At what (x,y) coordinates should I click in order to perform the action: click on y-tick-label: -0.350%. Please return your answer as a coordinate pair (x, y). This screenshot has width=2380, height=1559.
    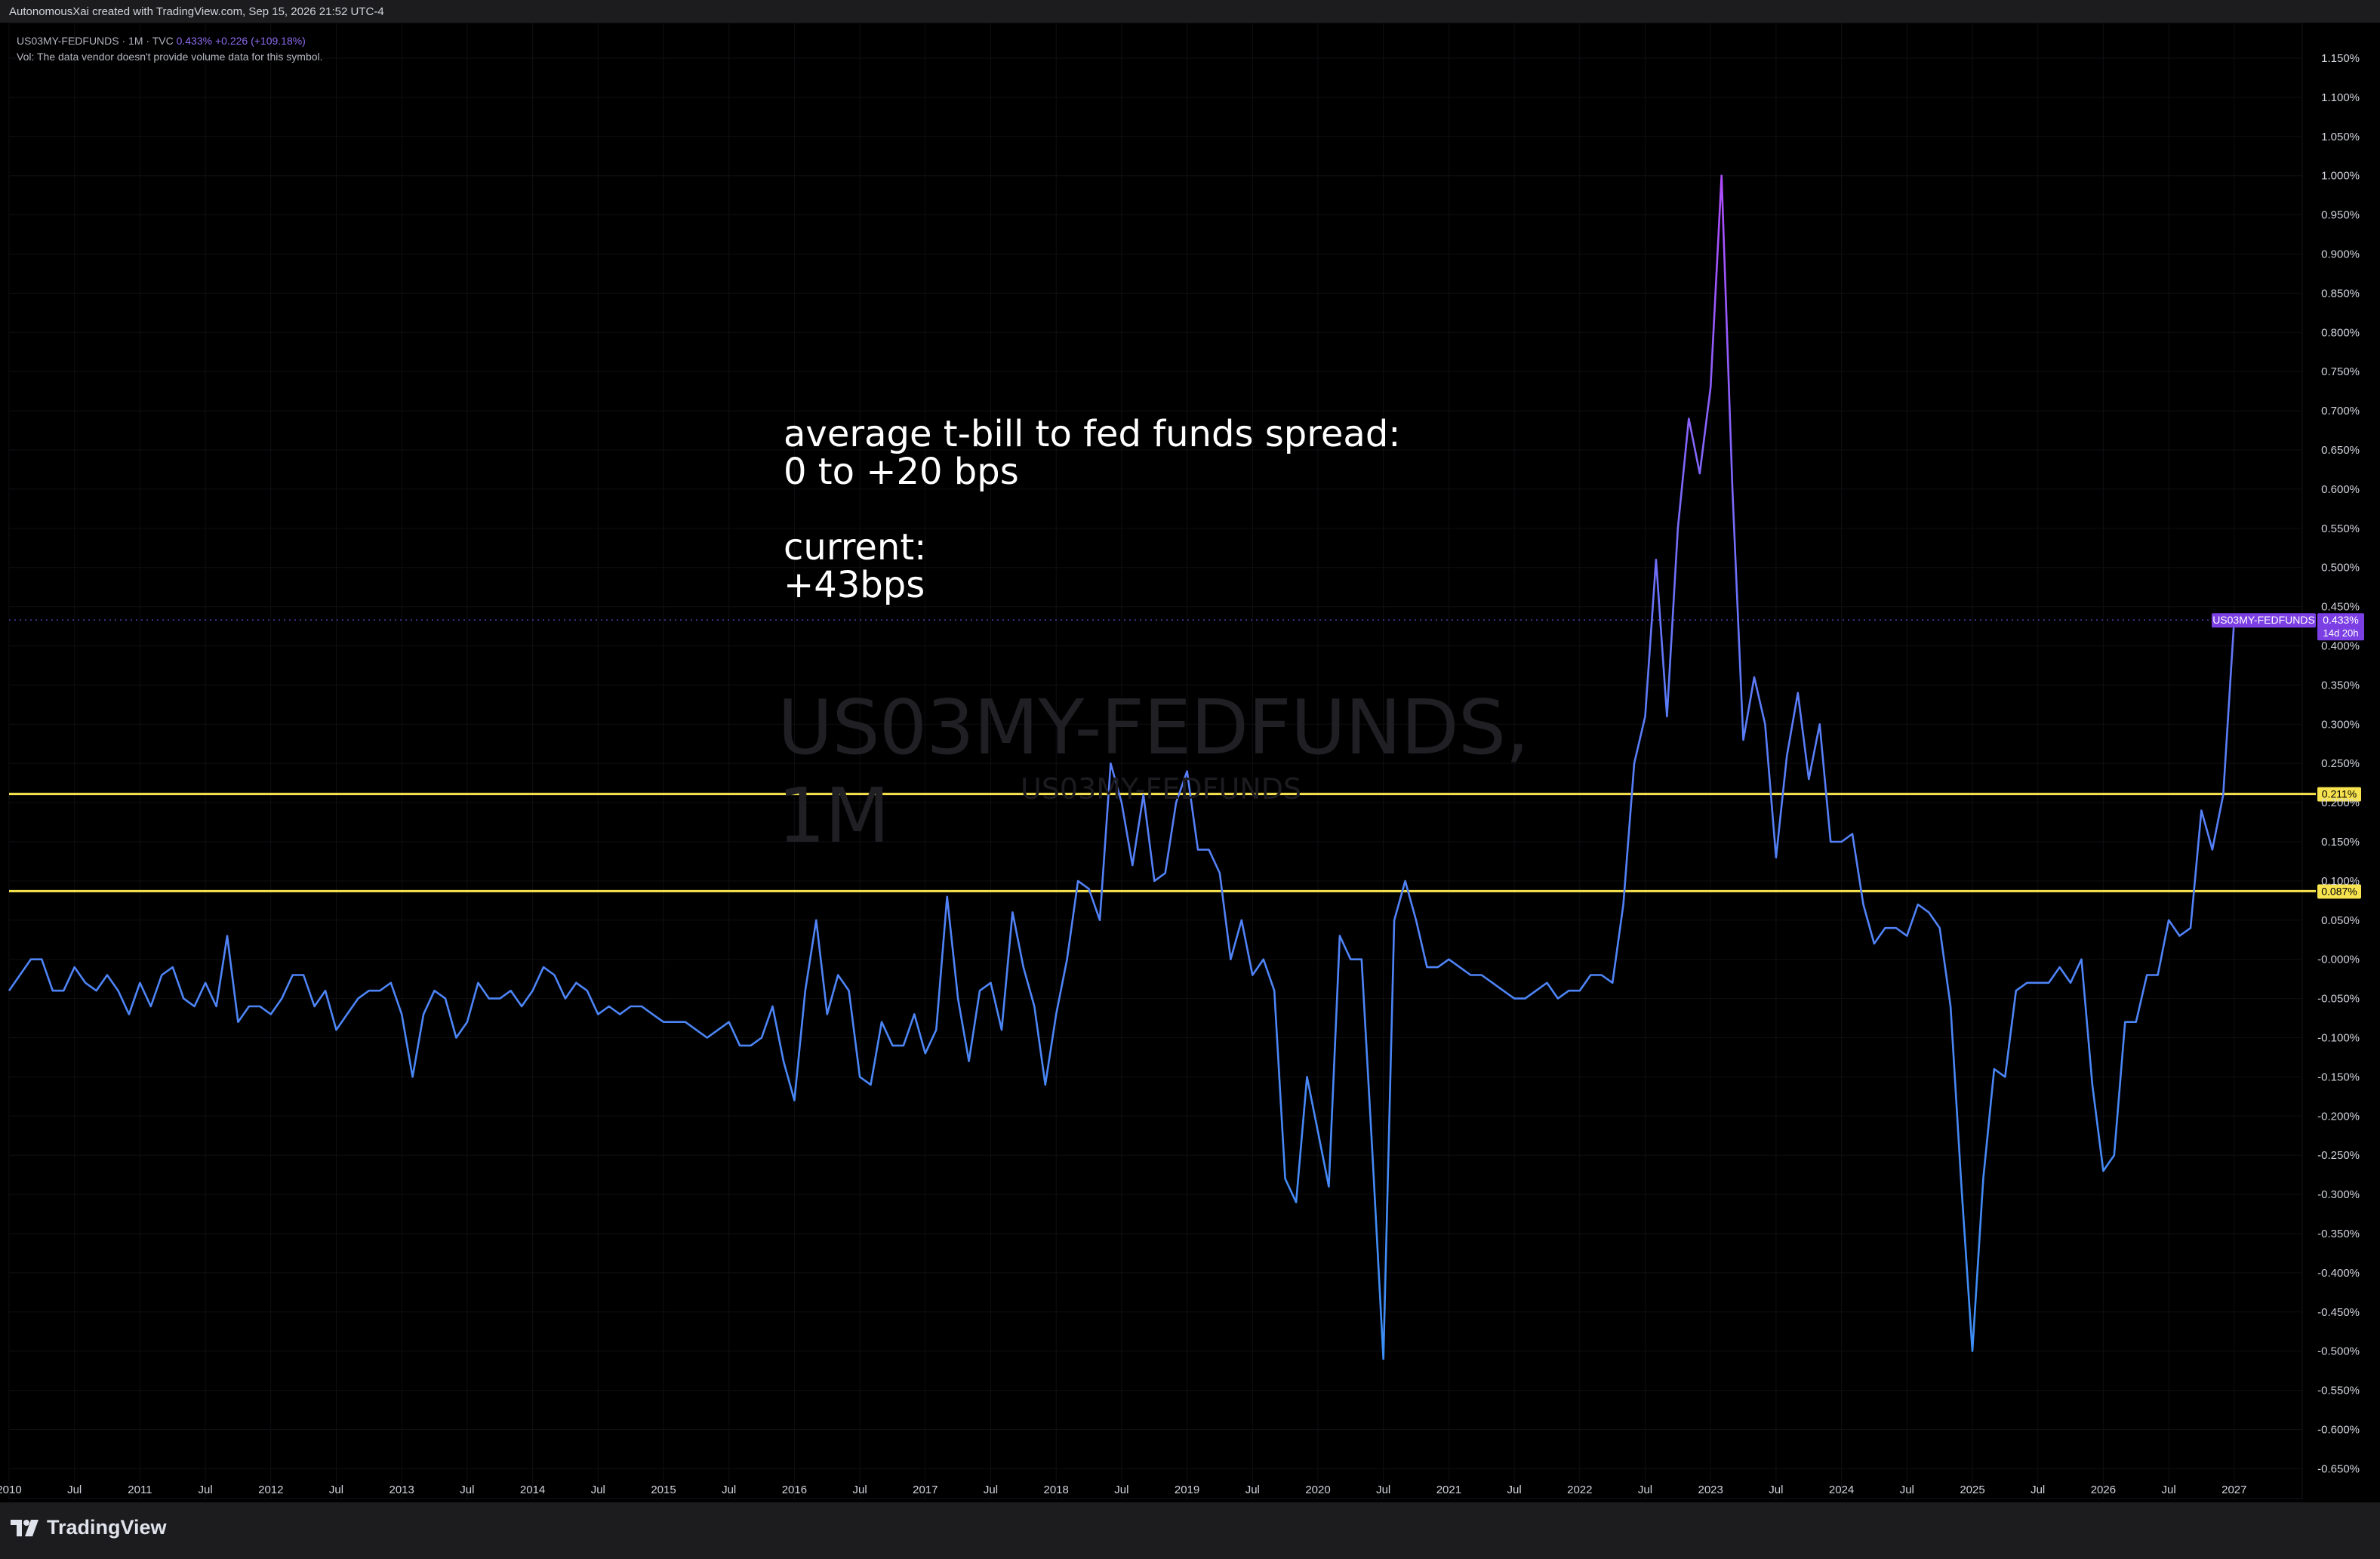
    Looking at the image, I should click on (2338, 1234).